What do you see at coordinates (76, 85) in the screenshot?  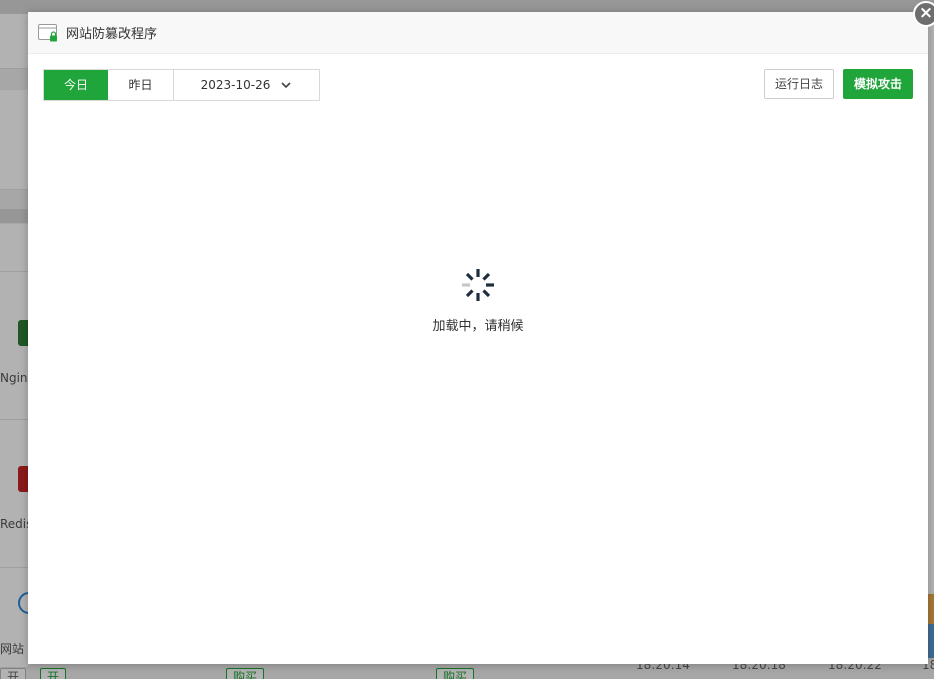 I see `tab-today: 今日` at bounding box center [76, 85].